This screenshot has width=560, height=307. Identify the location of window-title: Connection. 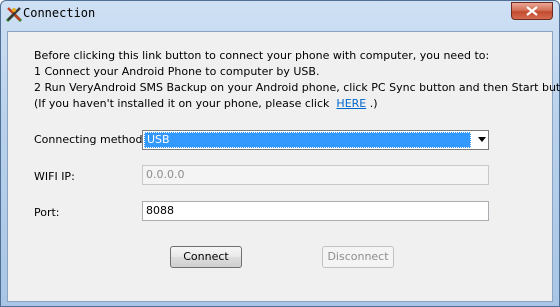
(59, 13).